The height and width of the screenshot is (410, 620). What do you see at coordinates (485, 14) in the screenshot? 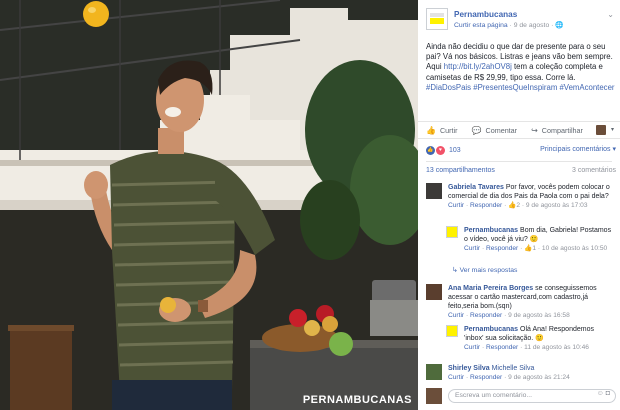
I see `page-name: Pernambucanas` at bounding box center [485, 14].